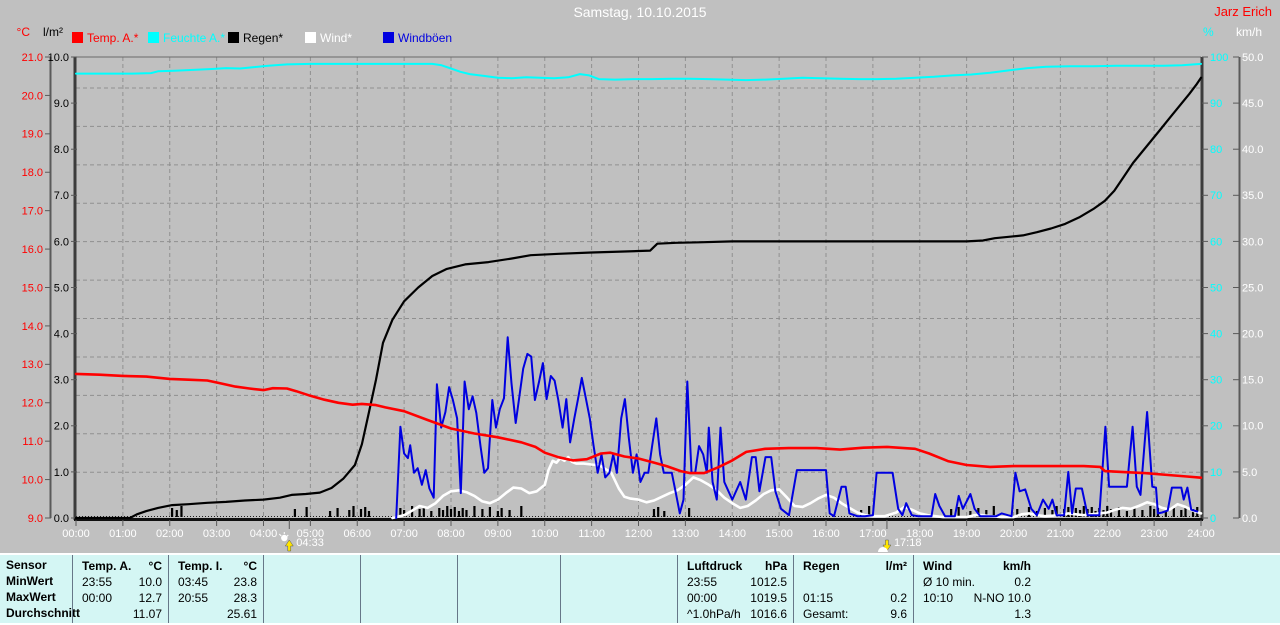 The width and height of the screenshot is (1280, 625). Describe the element at coordinates (32, 327) in the screenshot. I see `celsius-tick-label: 14.0` at that location.